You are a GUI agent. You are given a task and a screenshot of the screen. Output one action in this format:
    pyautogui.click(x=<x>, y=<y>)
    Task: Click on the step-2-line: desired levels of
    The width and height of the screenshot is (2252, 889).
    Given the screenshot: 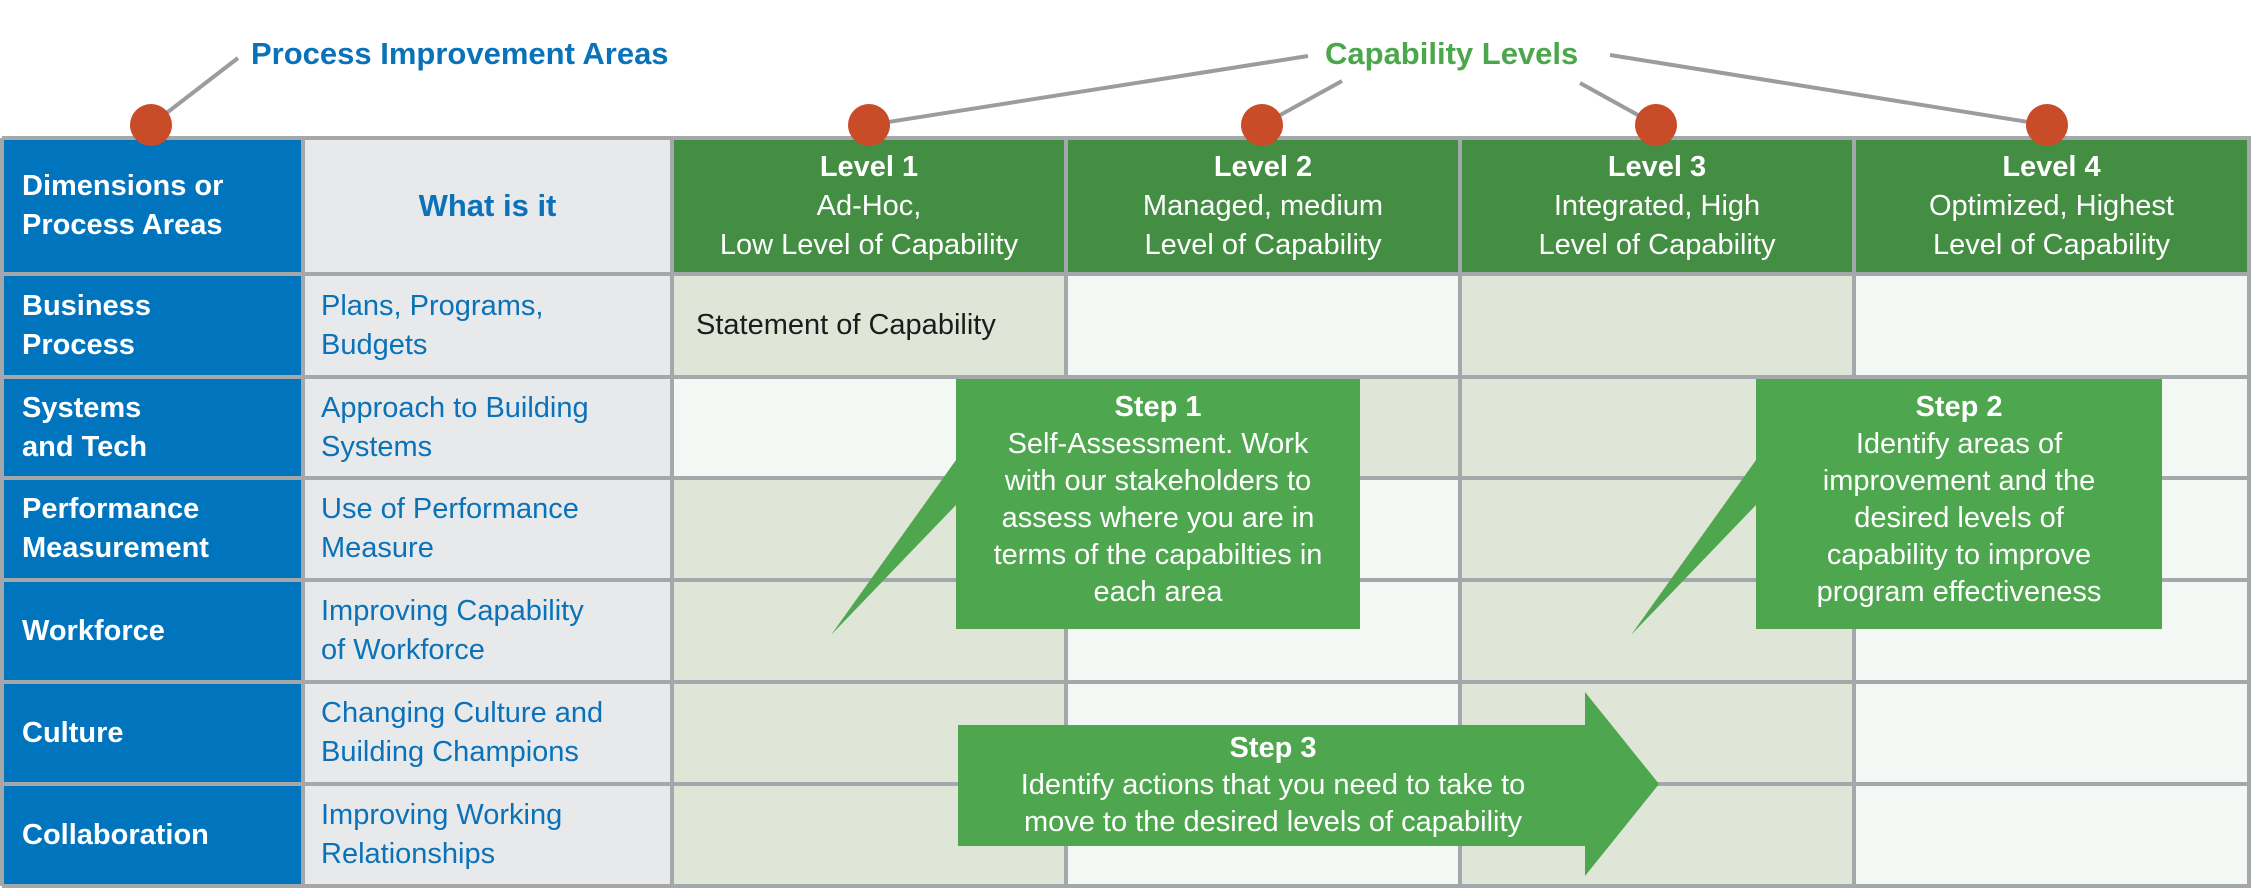 What is the action you would take?
    pyautogui.click(x=1959, y=518)
    